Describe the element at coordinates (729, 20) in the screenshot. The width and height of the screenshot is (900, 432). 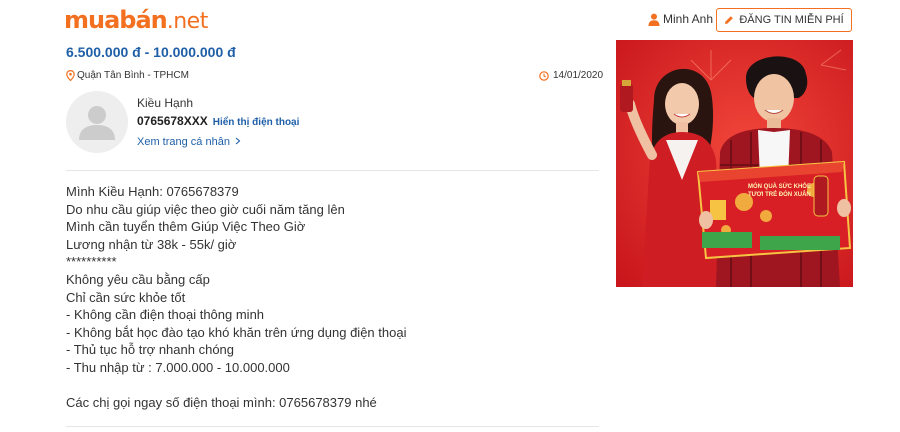
I see `pencil-icon` at that location.